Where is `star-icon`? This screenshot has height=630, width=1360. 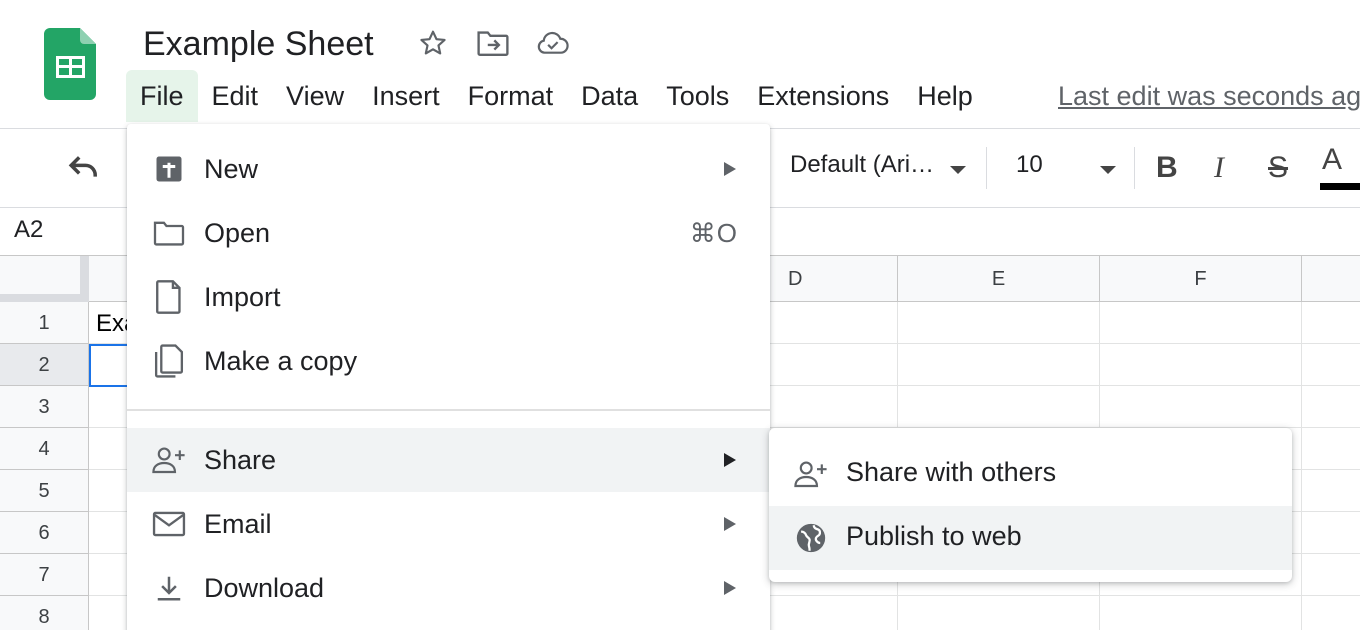
star-icon is located at coordinates (433, 43).